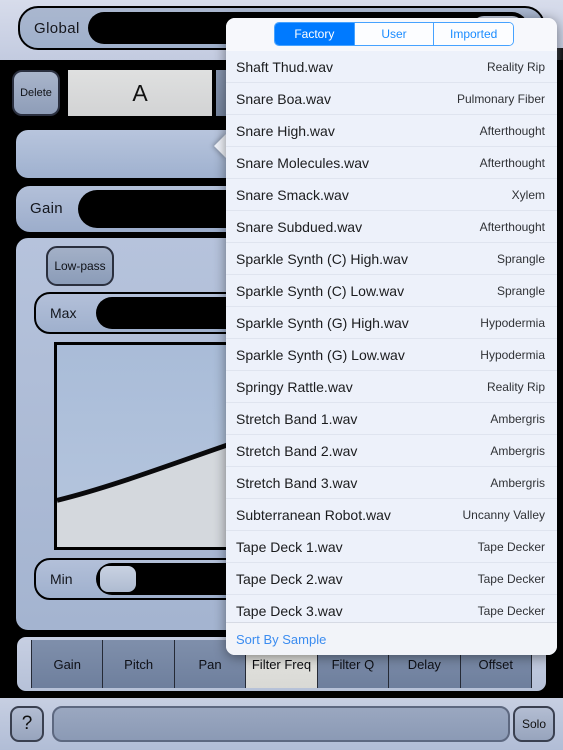  Describe the element at coordinates (36, 93) in the screenshot. I see `delete-button: Delete` at that location.